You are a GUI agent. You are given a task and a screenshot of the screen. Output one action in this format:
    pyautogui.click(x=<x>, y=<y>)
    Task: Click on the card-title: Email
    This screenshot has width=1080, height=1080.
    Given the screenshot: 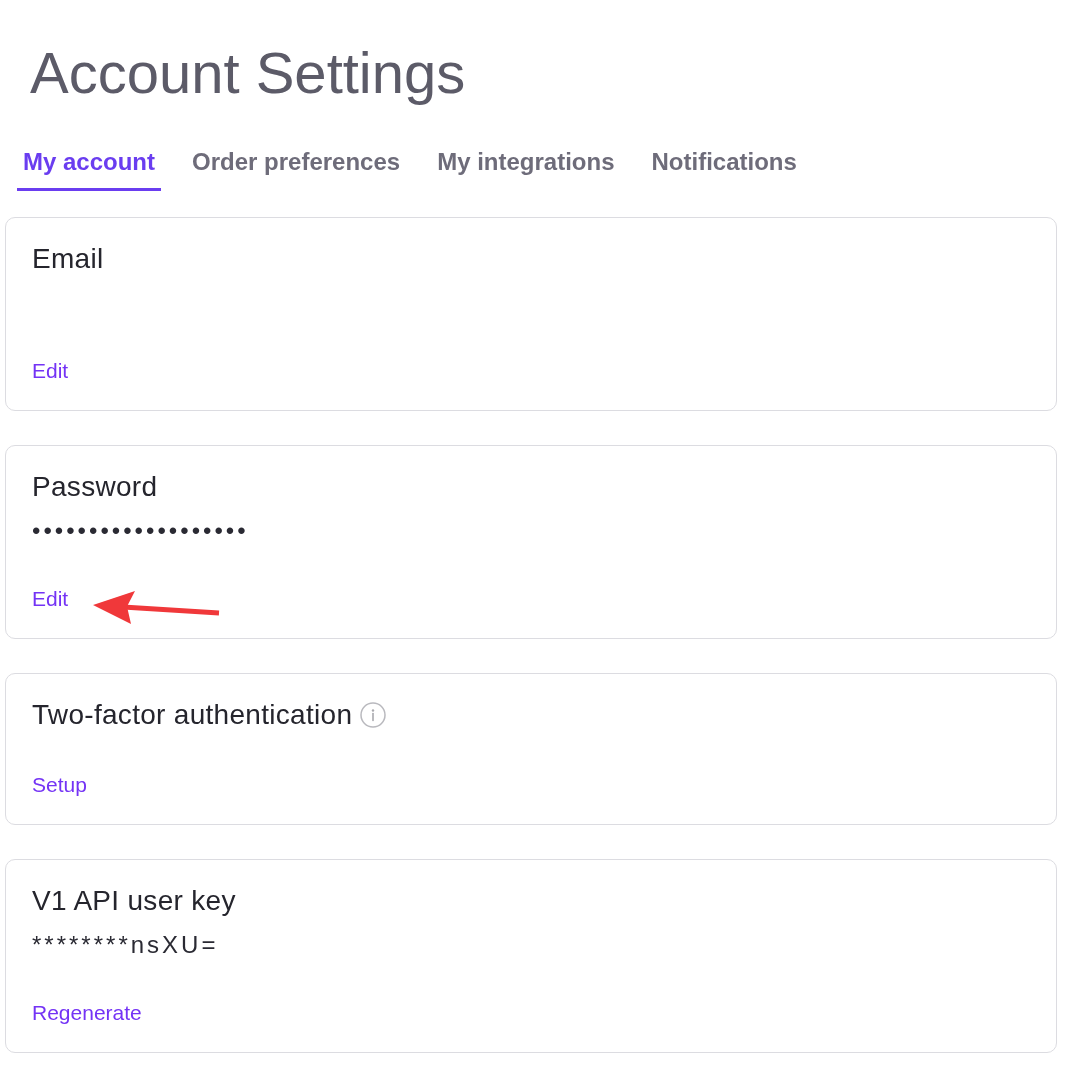 What is the action you would take?
    pyautogui.click(x=68, y=259)
    